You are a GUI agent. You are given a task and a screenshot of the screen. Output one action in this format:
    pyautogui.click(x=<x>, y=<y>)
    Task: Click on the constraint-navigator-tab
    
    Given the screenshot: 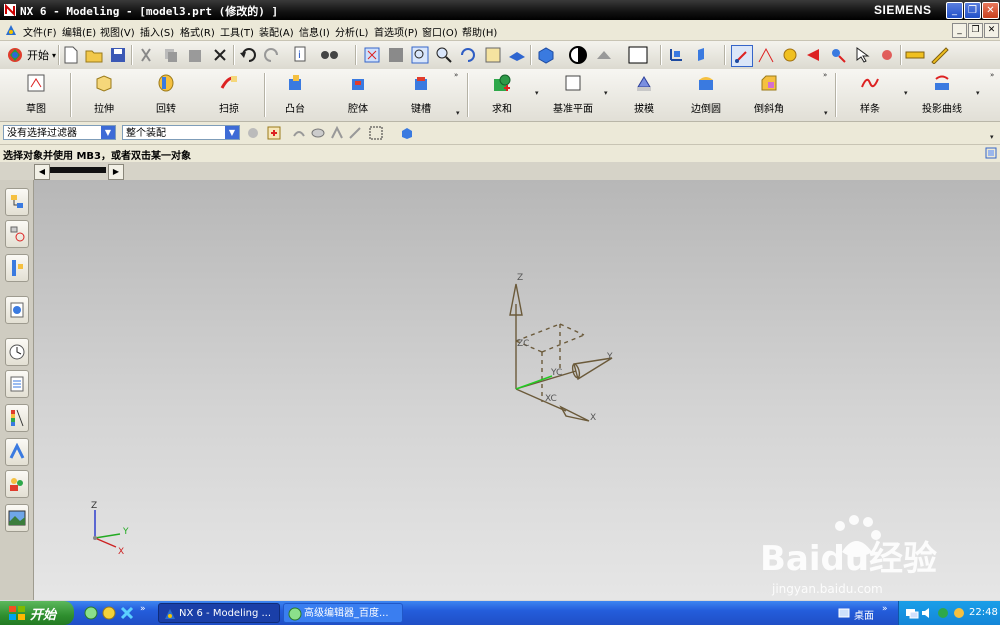 What is the action you would take?
    pyautogui.click(x=17, y=234)
    